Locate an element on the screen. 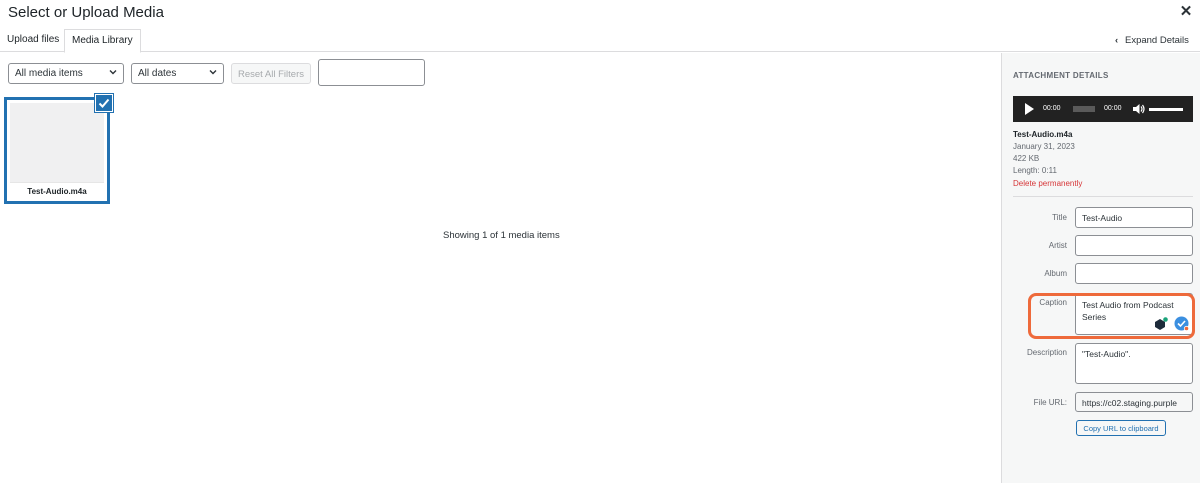 This screenshot has width=1200, height=483. play-icon is located at coordinates (1029, 109).